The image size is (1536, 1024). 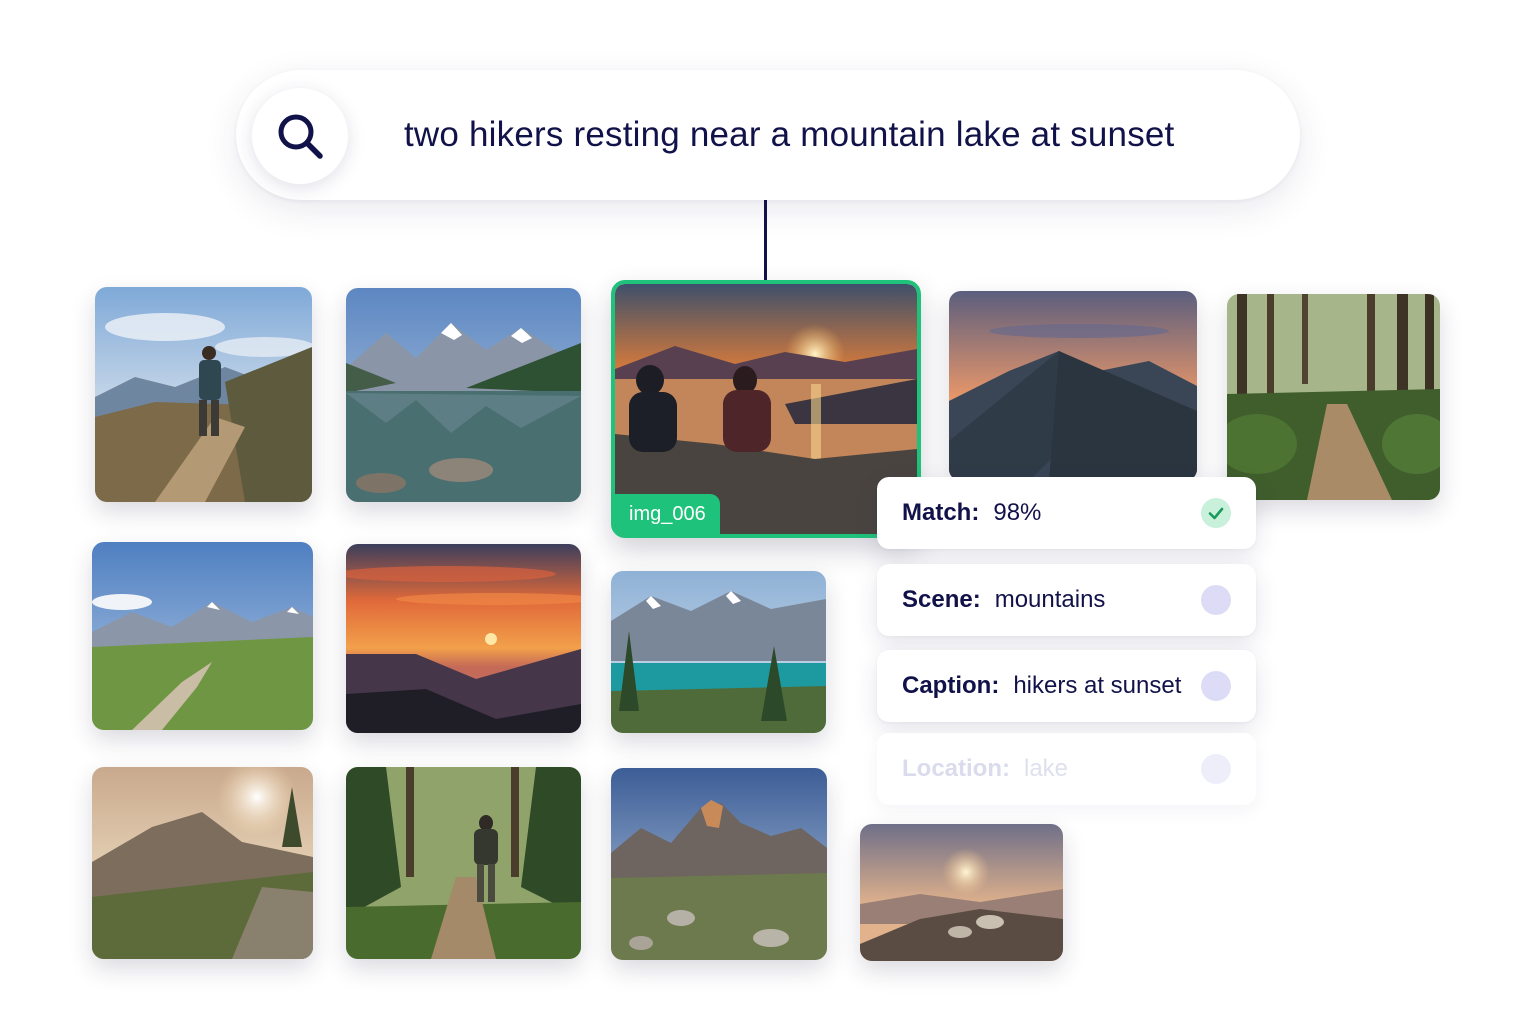 I want to click on image-id-tag: img_006, so click(x=667, y=514).